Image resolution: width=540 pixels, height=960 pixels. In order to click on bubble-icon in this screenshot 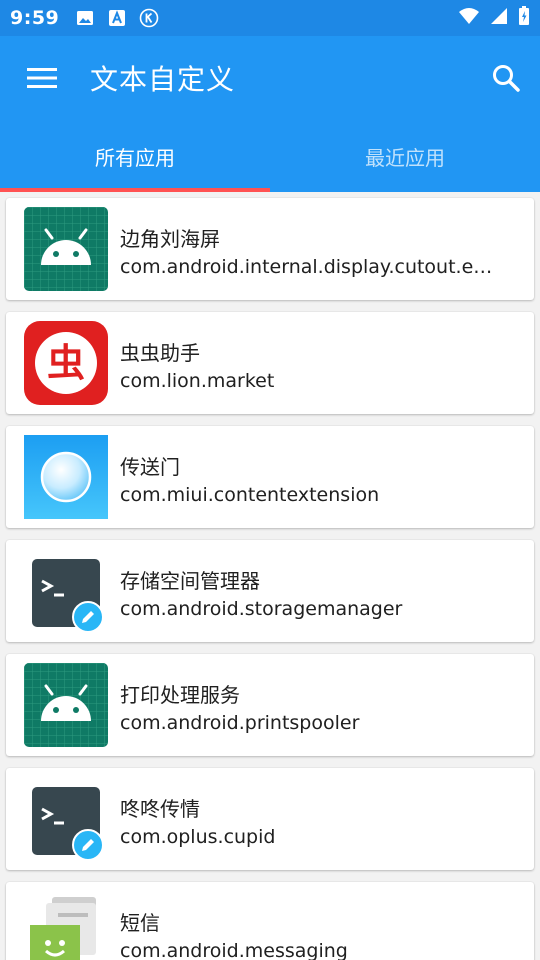, I will do `click(66, 477)`.